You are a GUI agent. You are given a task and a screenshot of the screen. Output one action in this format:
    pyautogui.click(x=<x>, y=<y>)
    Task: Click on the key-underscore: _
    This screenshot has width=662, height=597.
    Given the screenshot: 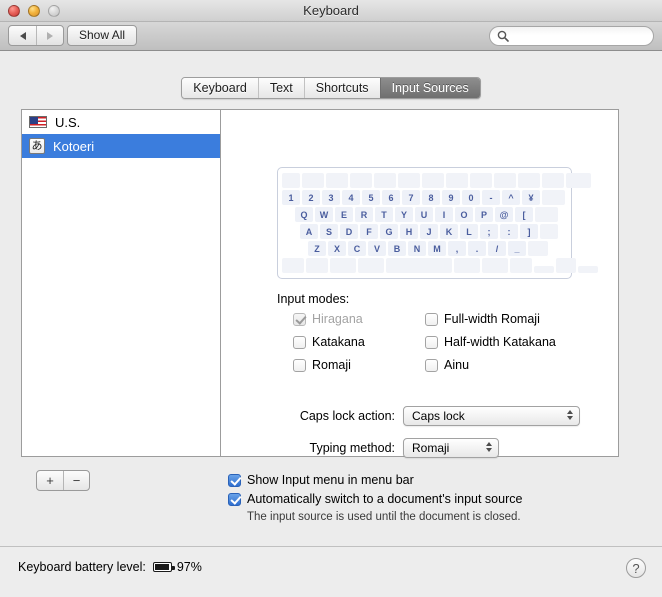 What is the action you would take?
    pyautogui.click(x=517, y=248)
    